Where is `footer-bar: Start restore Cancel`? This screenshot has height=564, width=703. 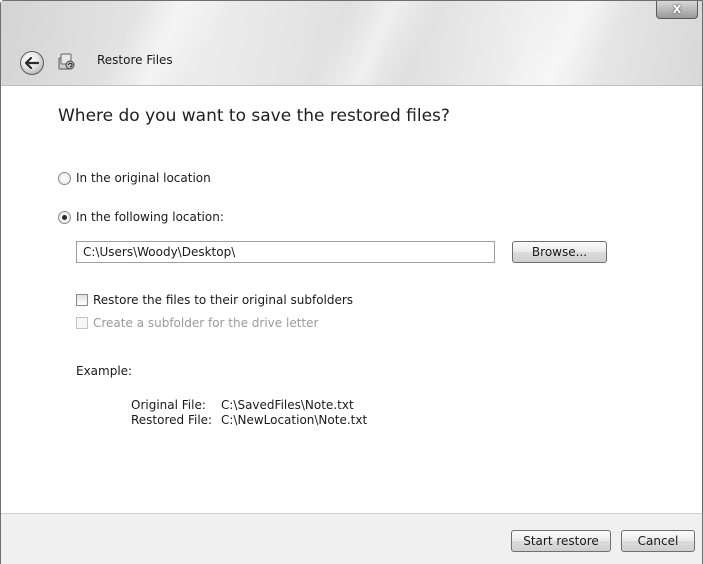 footer-bar: Start restore Cancel is located at coordinates (351, 538).